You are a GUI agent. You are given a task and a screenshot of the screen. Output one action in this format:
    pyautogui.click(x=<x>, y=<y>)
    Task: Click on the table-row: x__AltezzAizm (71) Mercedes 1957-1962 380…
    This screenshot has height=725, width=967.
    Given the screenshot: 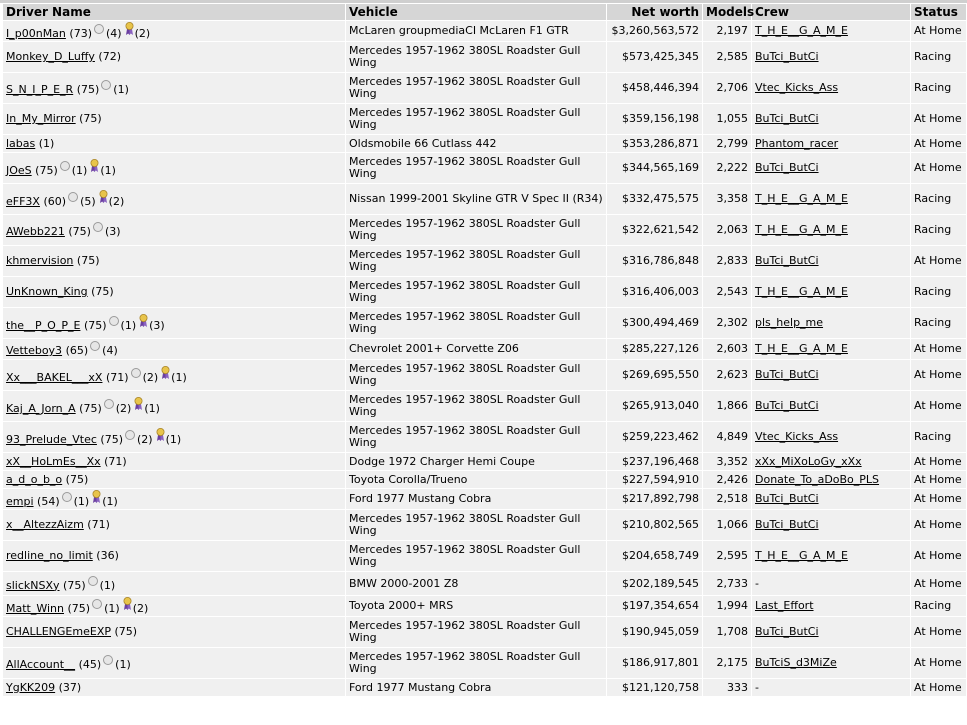 What is the action you would take?
    pyautogui.click(x=484, y=525)
    